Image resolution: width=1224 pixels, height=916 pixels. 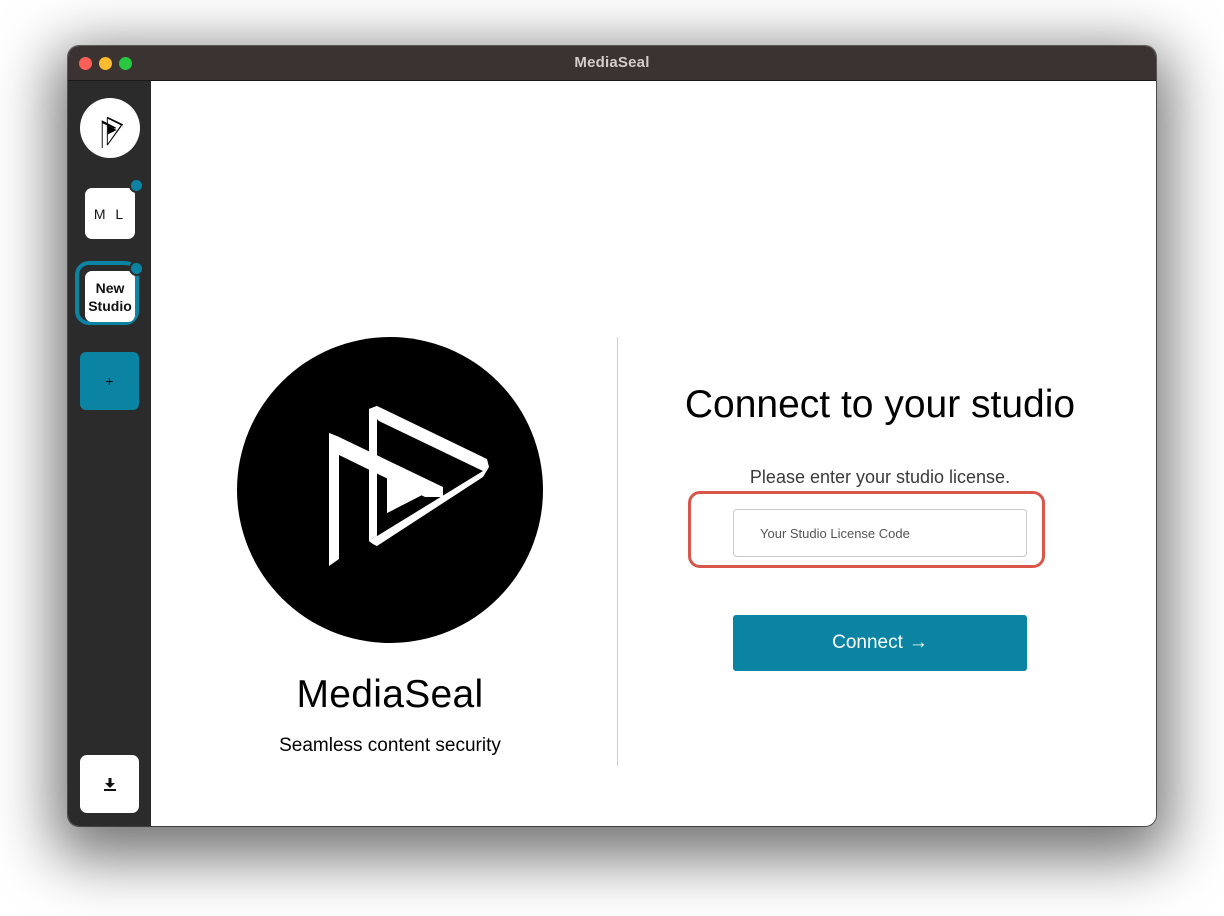 I want to click on connect-instructions: Please enter your studio license., so click(x=880, y=477).